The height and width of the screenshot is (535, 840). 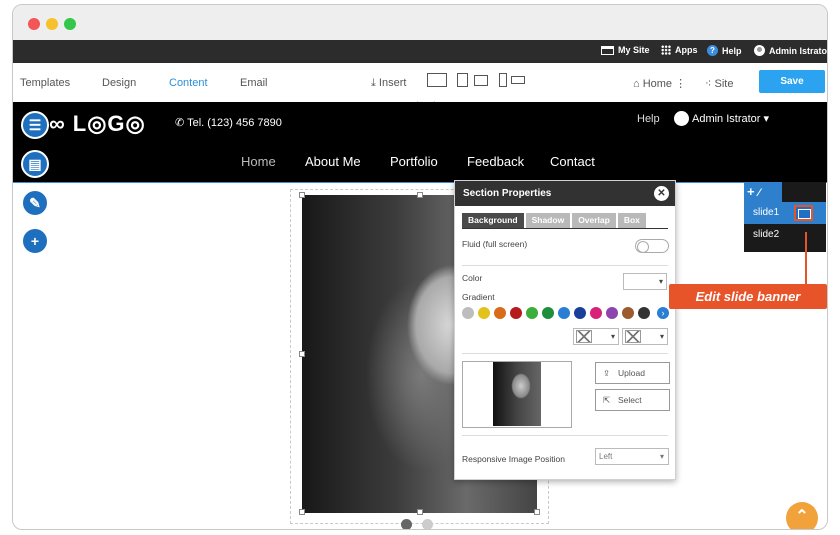 What do you see at coordinates (661, 193) in the screenshot?
I see `close-icon: ✕` at bounding box center [661, 193].